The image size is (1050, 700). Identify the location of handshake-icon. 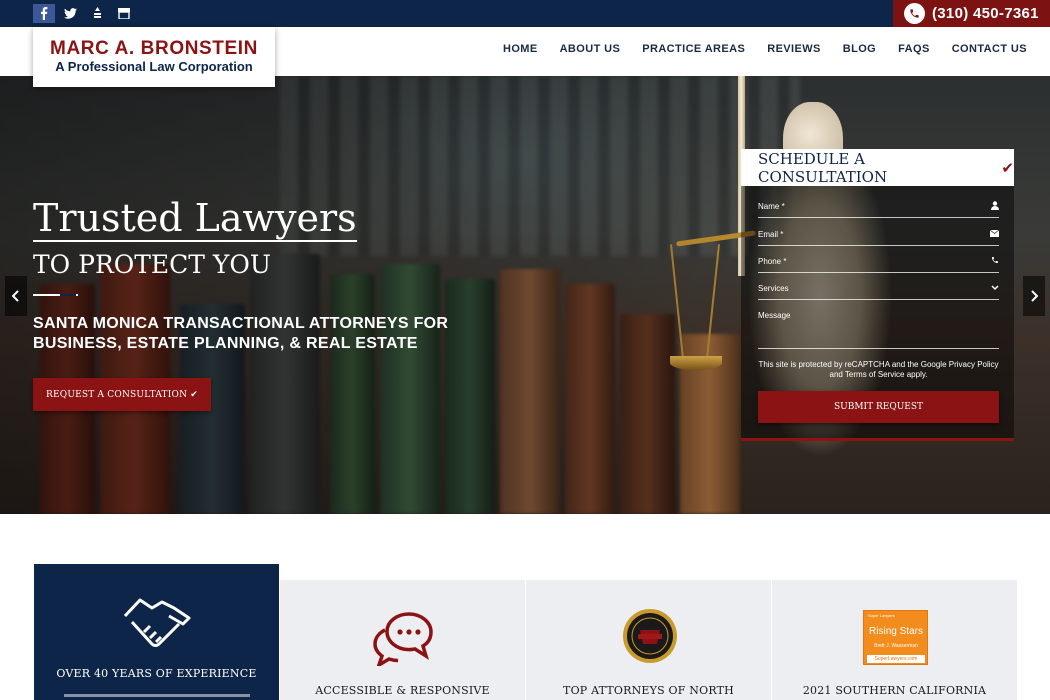
(157, 622).